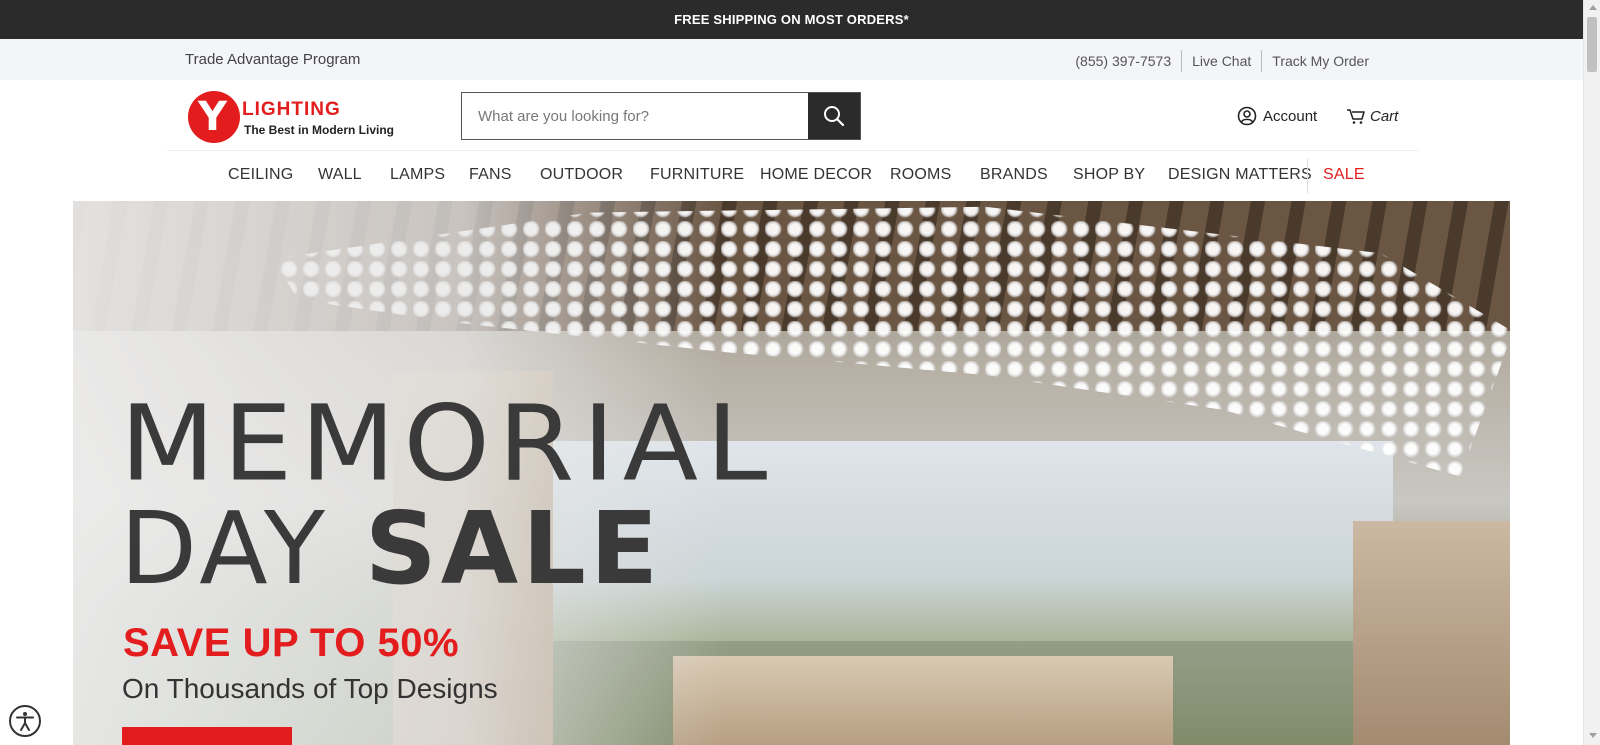 The width and height of the screenshot is (1600, 745). What do you see at coordinates (816, 175) in the screenshot?
I see `nav-item-home-decor: HOME DECOR` at bounding box center [816, 175].